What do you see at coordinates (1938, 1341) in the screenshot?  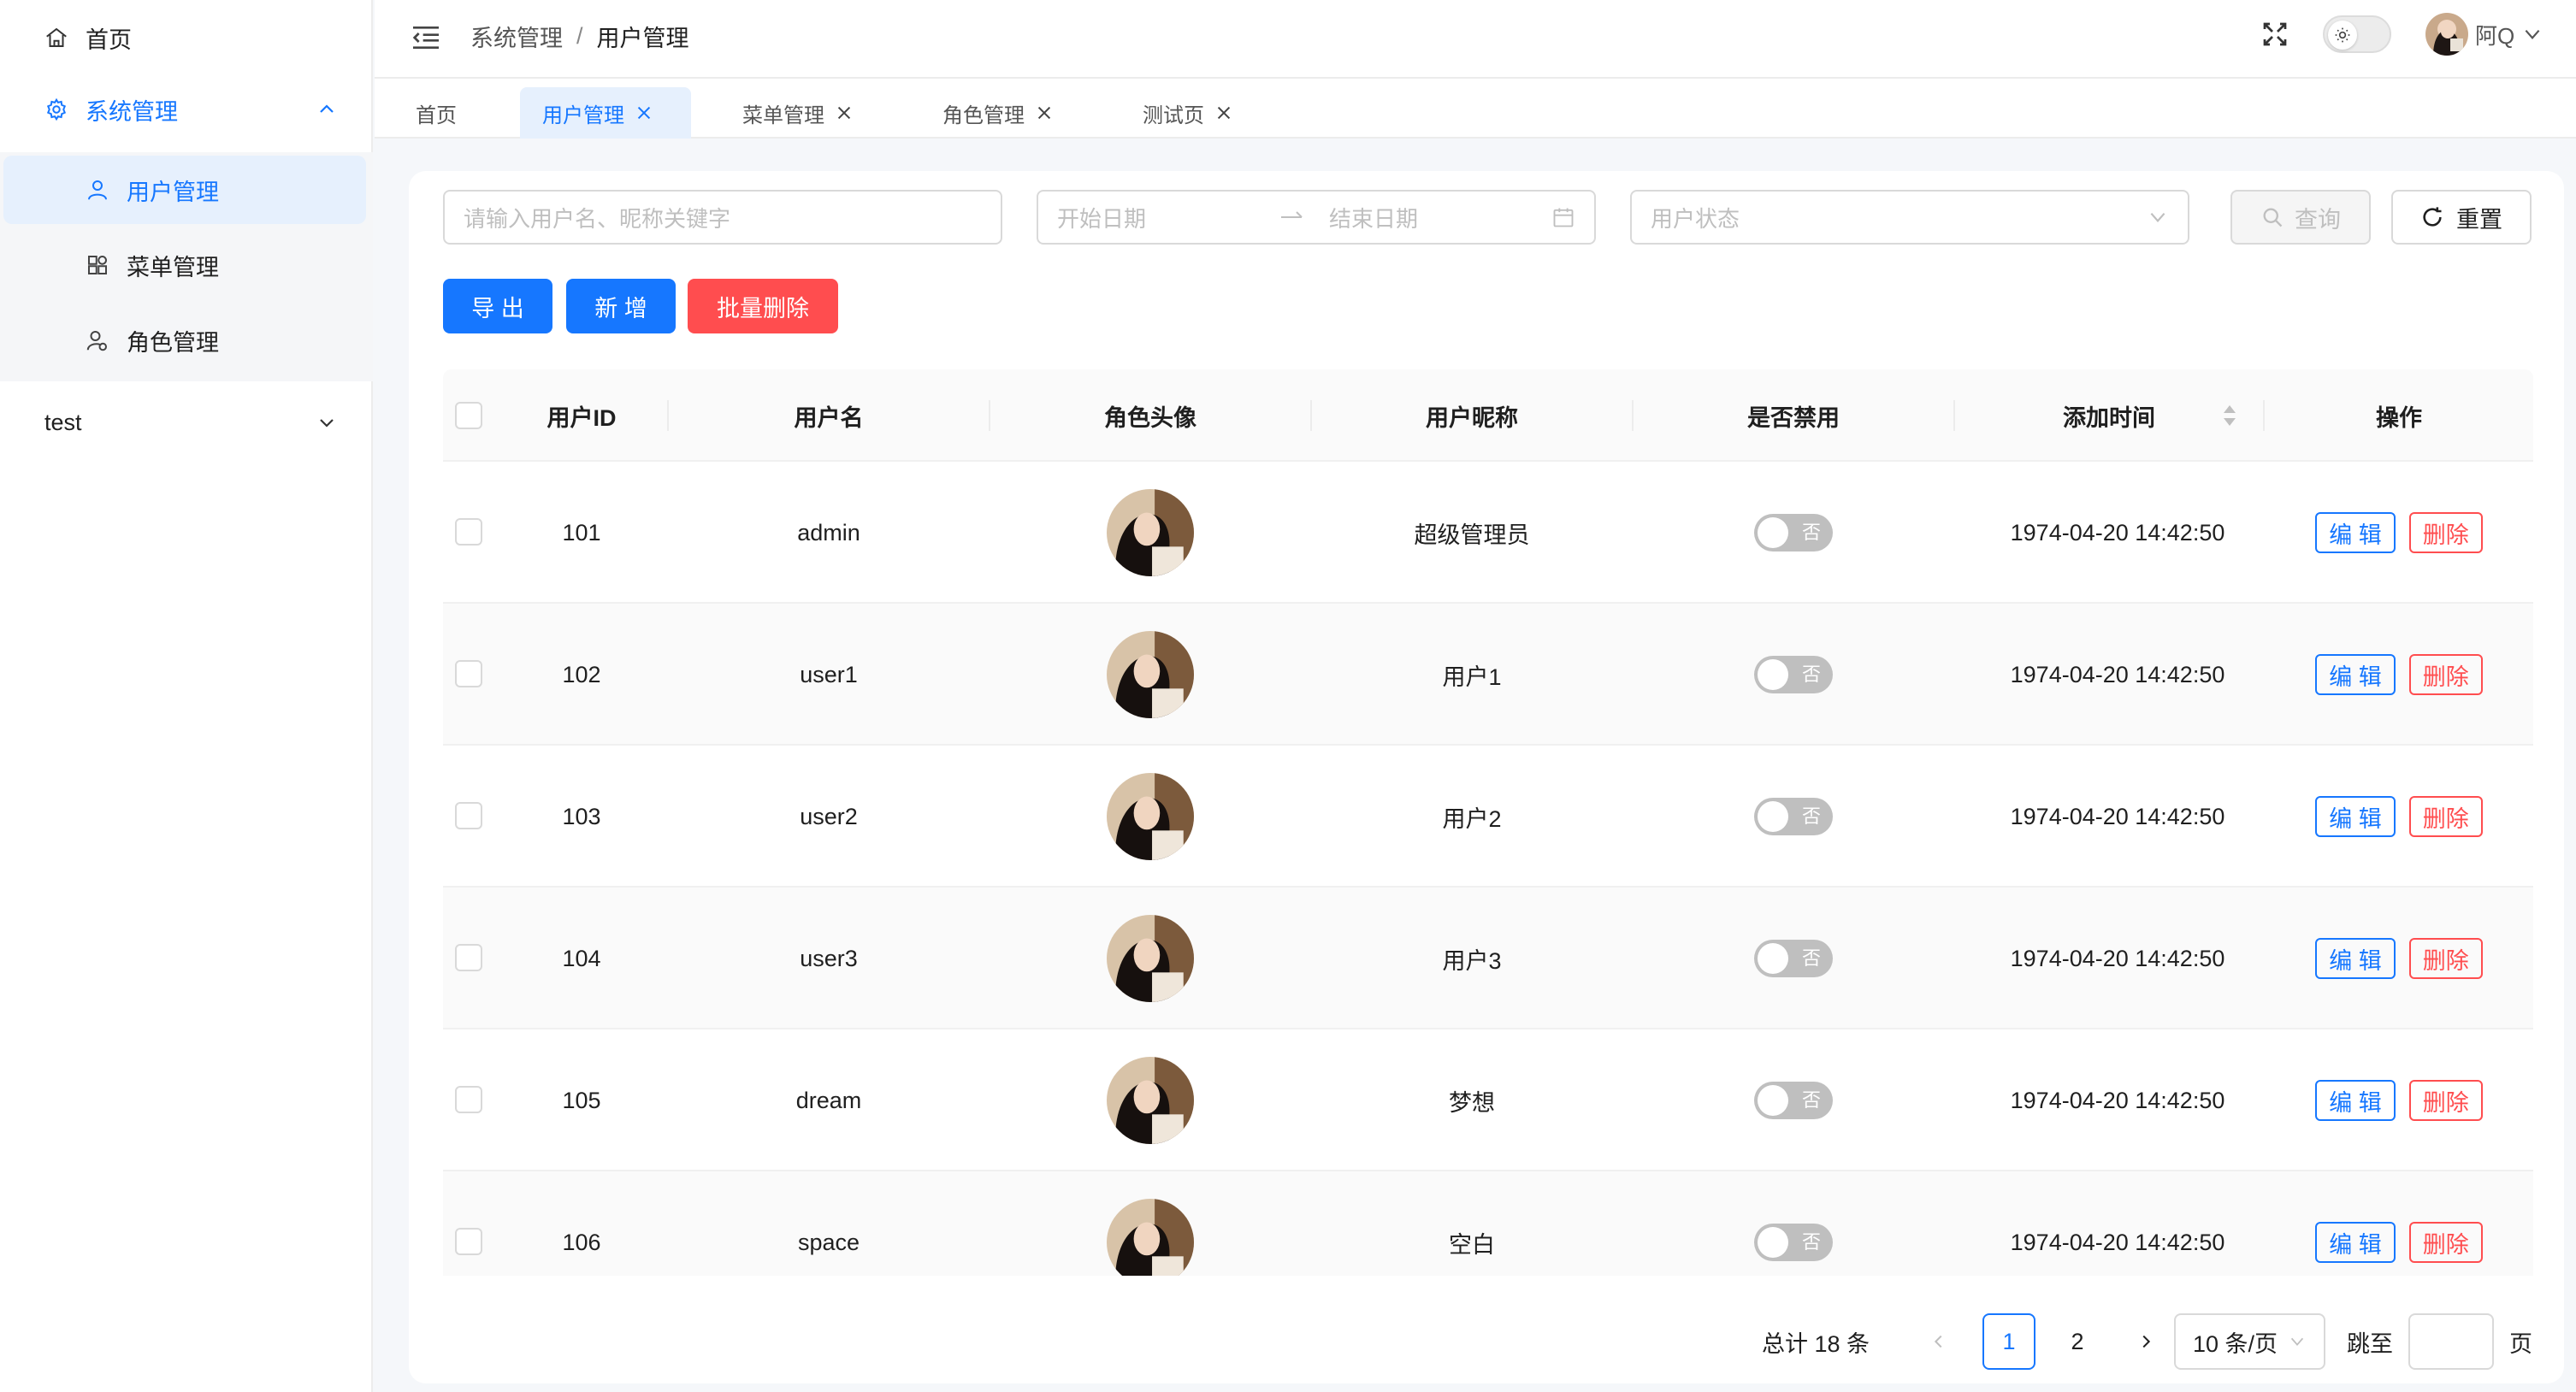 I see `pagination-prev` at bounding box center [1938, 1341].